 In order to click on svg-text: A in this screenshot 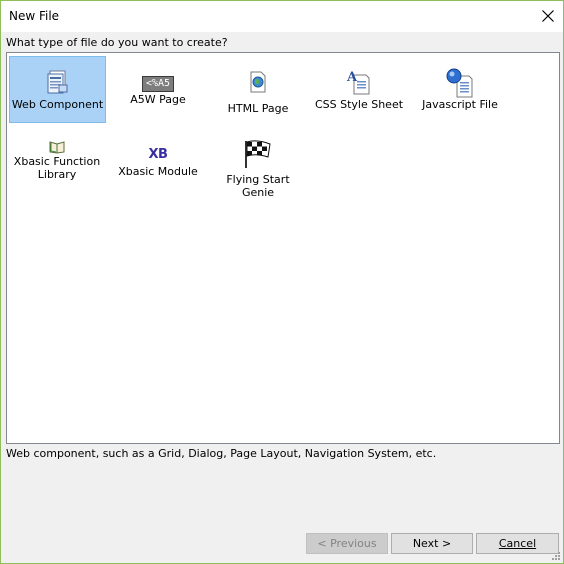, I will do `click(352, 77)`.